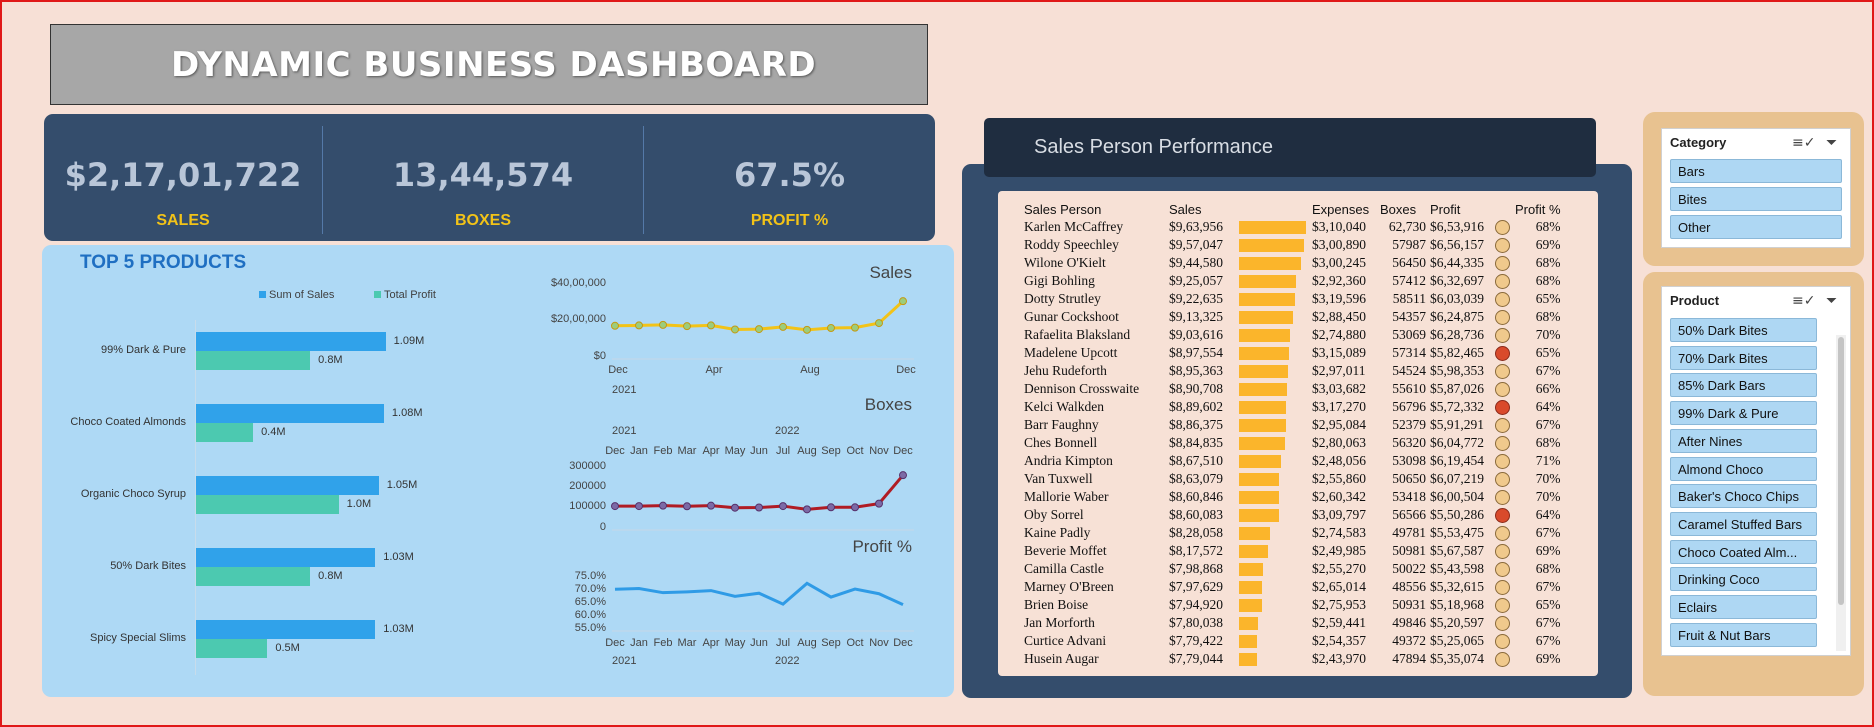 The height and width of the screenshot is (727, 1874). I want to click on col-header: Sales, so click(1204, 209).